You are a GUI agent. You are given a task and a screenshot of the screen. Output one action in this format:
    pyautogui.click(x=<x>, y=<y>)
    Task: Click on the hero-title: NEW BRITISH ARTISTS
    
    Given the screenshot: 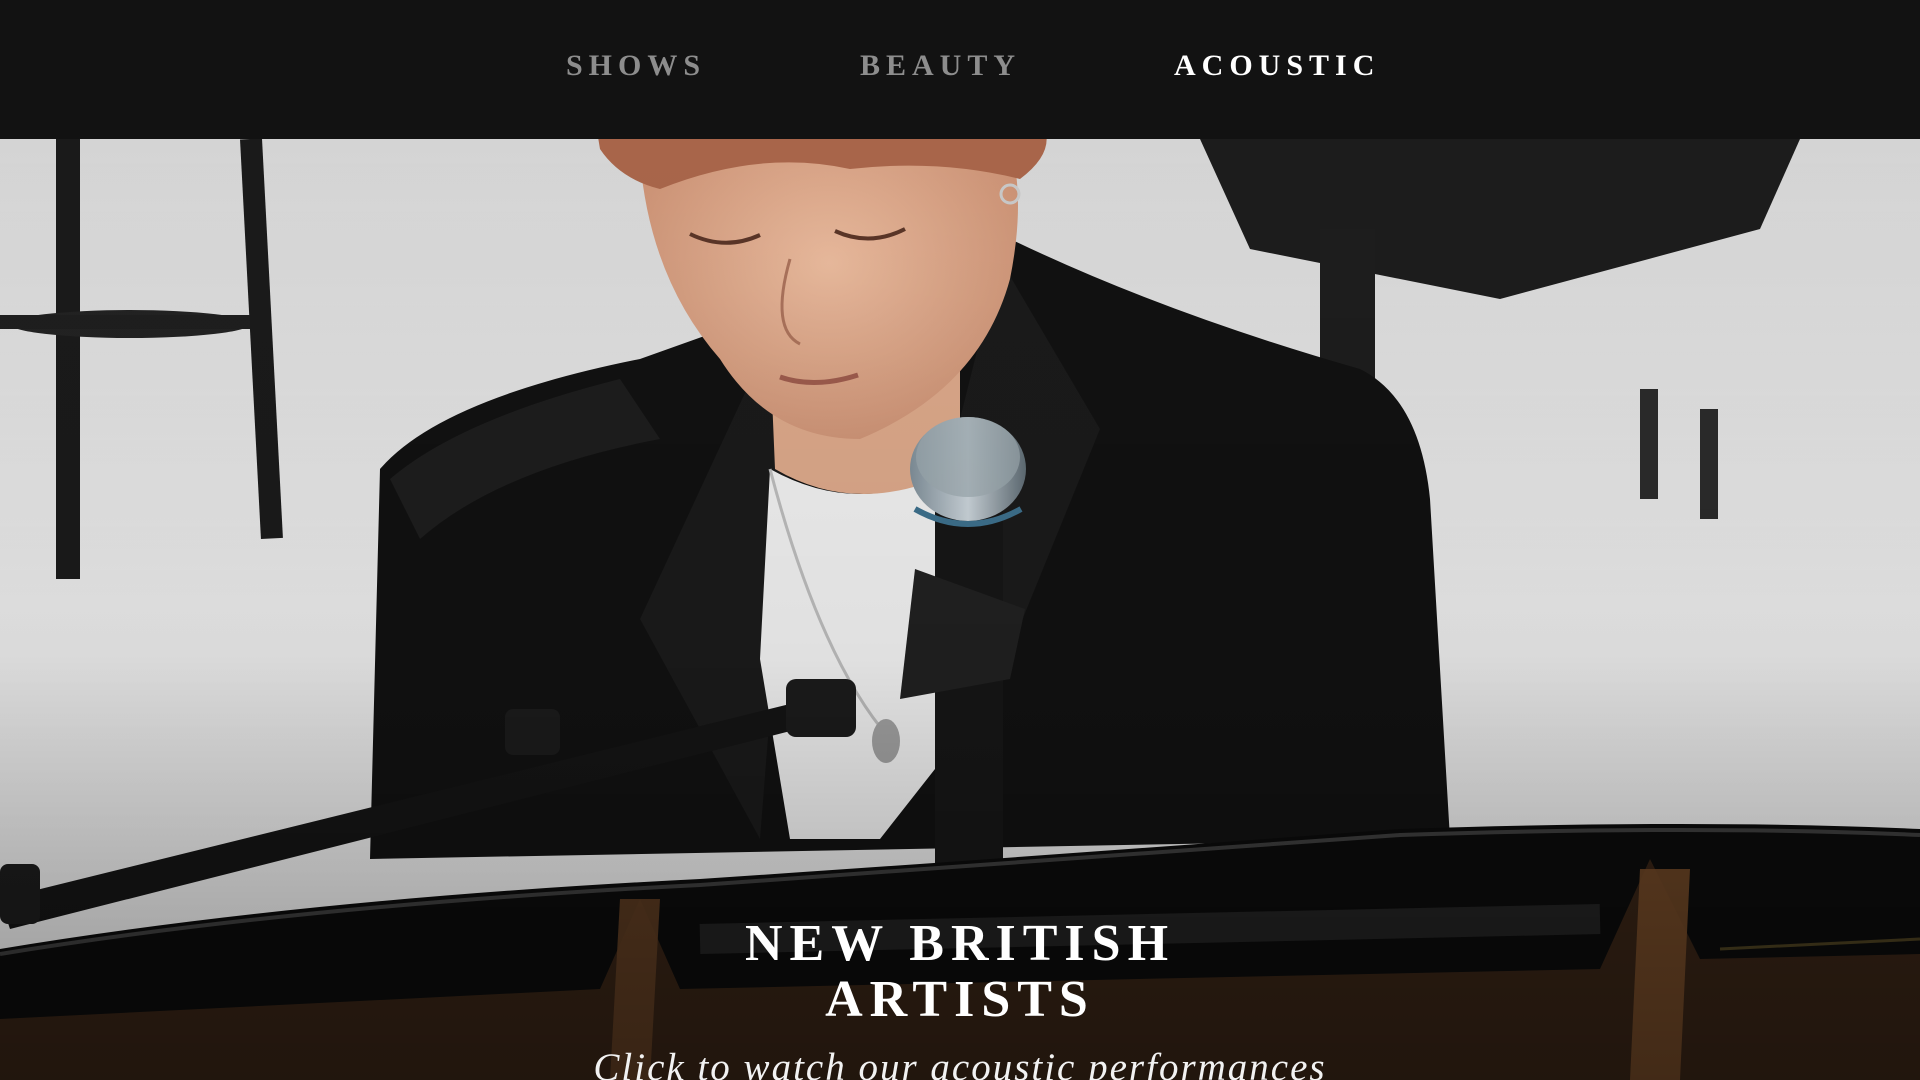 What is the action you would take?
    pyautogui.click(x=960, y=971)
    